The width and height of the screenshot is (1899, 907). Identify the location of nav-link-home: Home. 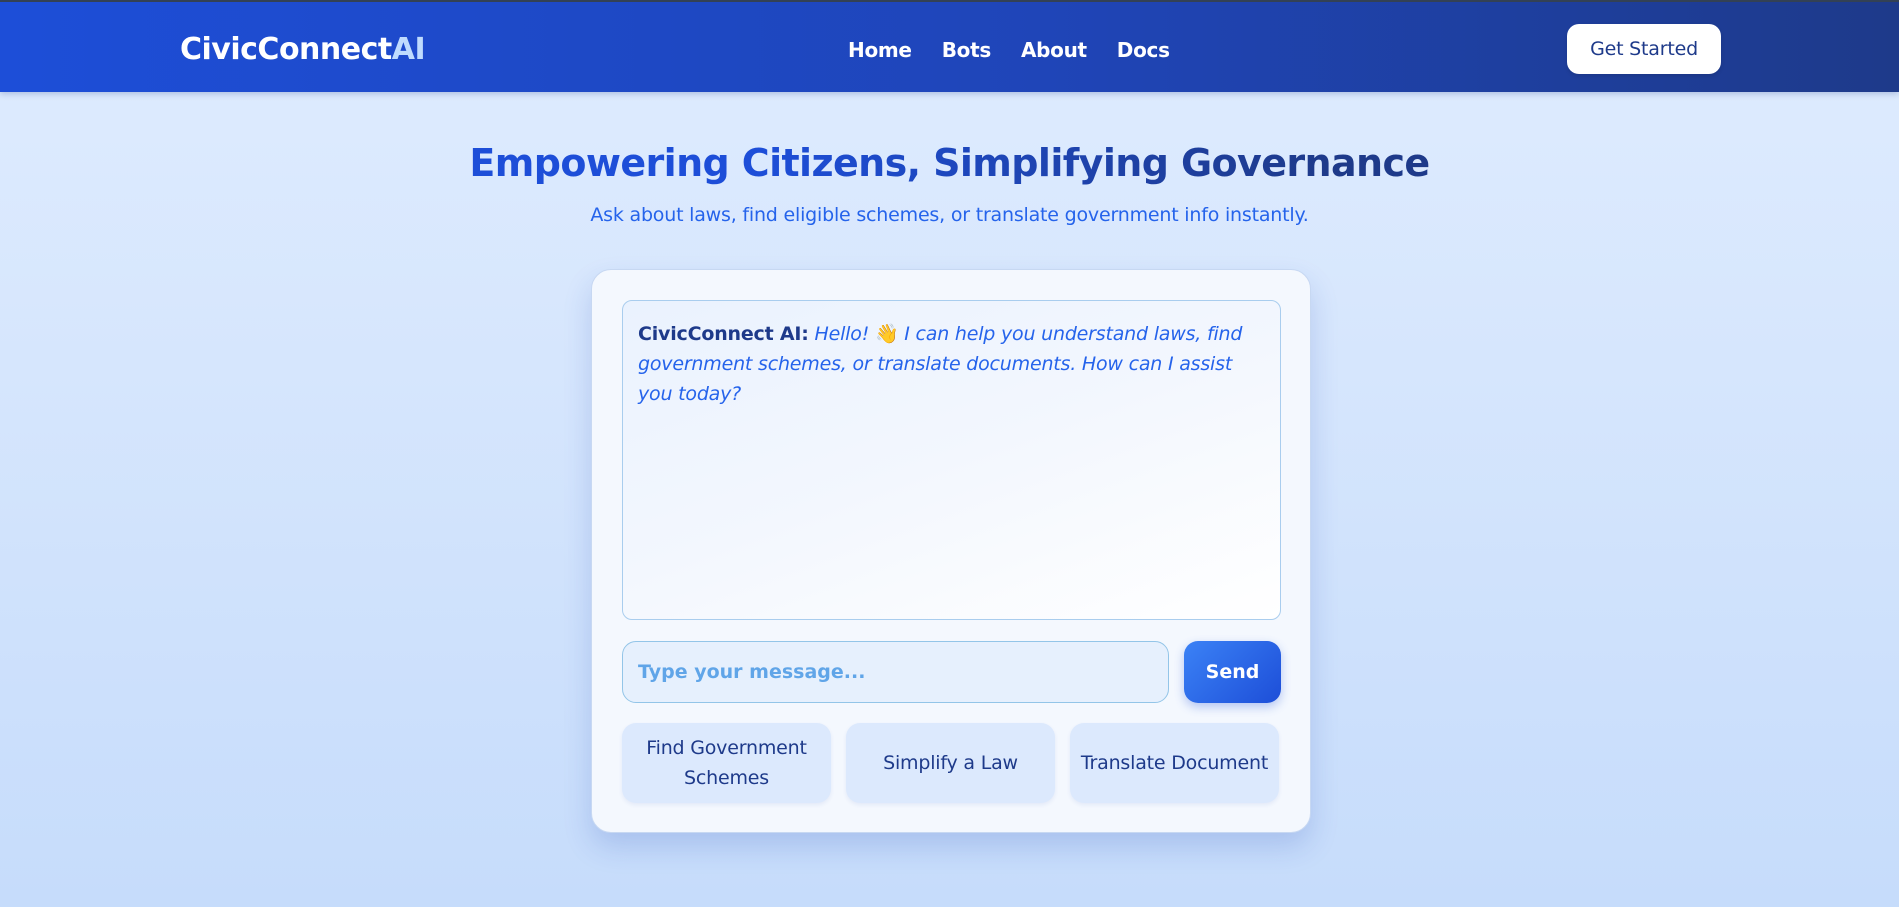
(880, 50).